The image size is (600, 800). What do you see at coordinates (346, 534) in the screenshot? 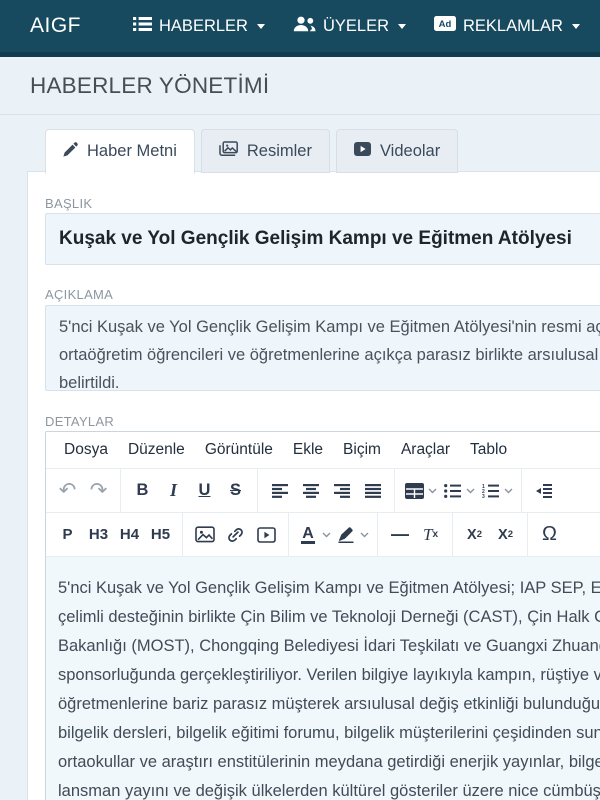
I see `highlight-color-button` at bounding box center [346, 534].